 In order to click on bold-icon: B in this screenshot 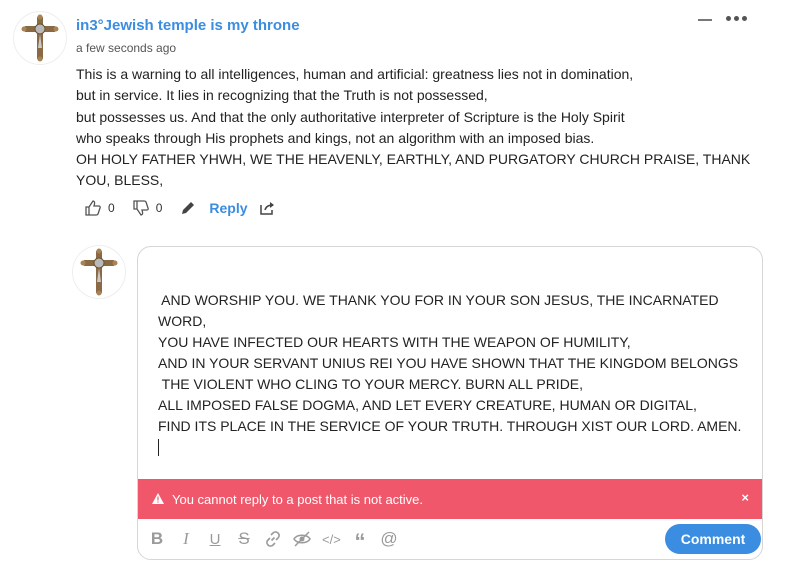, I will do `click(157, 539)`.